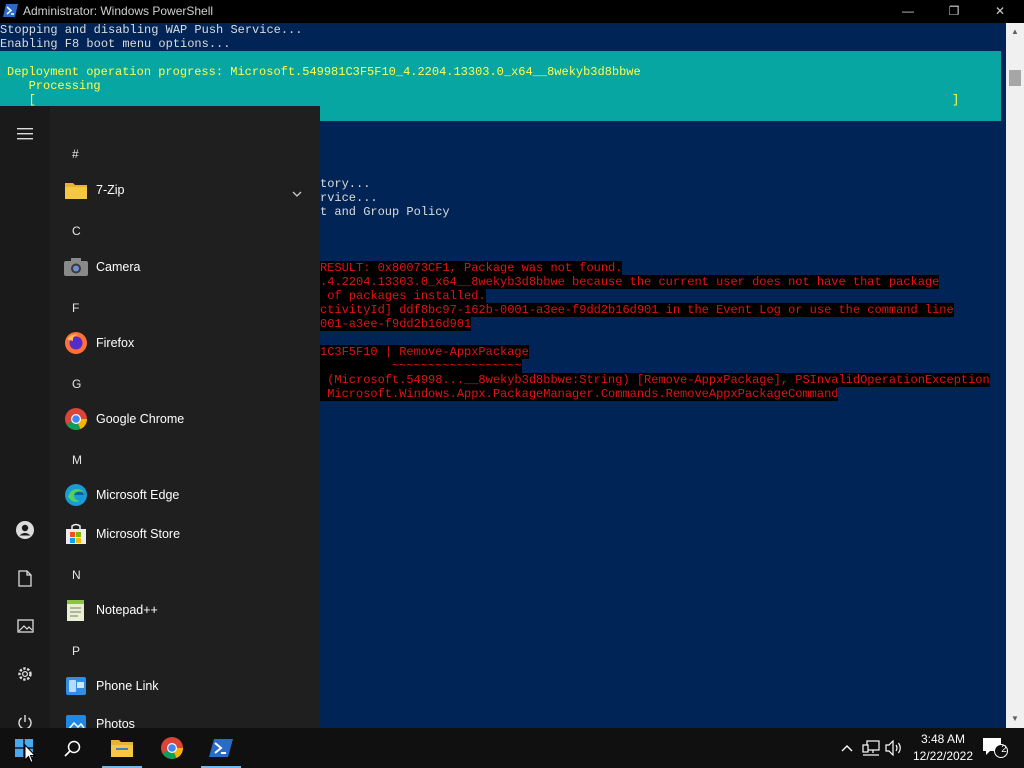 The height and width of the screenshot is (768, 1024). Describe the element at coordinates (954, 11) in the screenshot. I see `maximize-button: ❐` at that location.